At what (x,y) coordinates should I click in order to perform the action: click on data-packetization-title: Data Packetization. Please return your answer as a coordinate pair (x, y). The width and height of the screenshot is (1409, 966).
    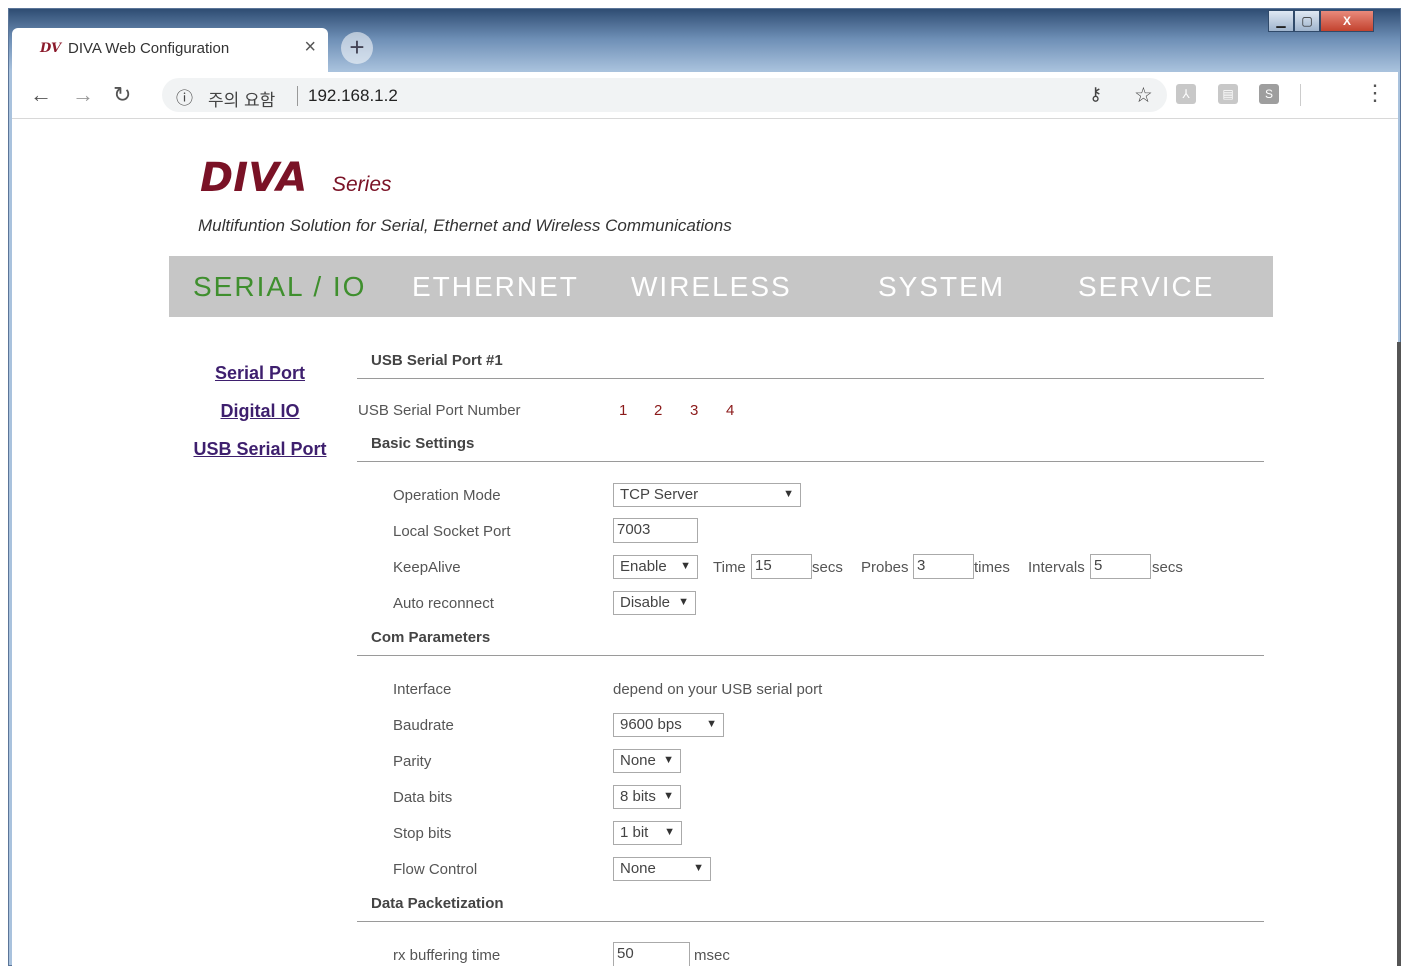
    Looking at the image, I should click on (437, 903).